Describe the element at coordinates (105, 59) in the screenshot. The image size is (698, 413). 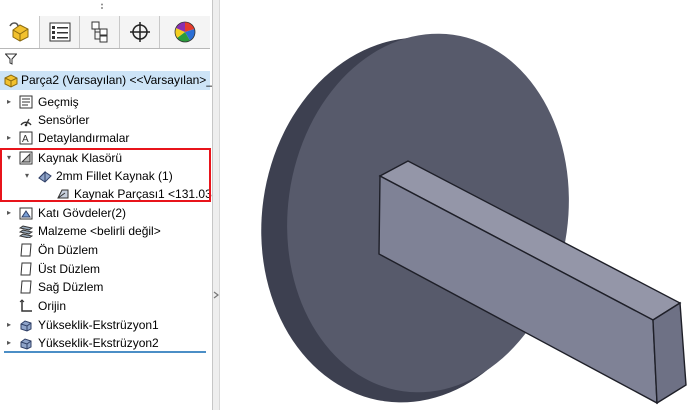
I see `filter-bar` at that location.